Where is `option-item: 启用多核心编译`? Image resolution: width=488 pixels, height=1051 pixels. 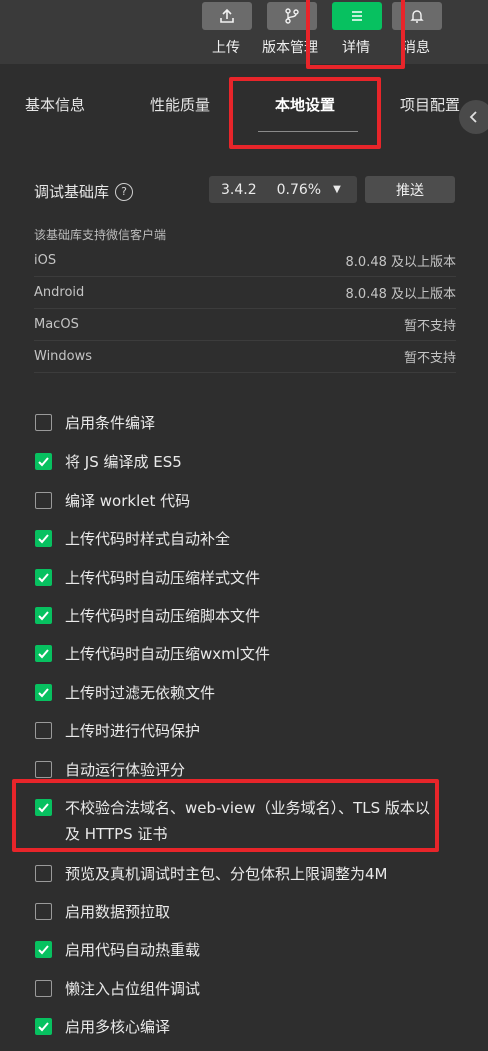 option-item: 启用多核心编译 is located at coordinates (235, 1027).